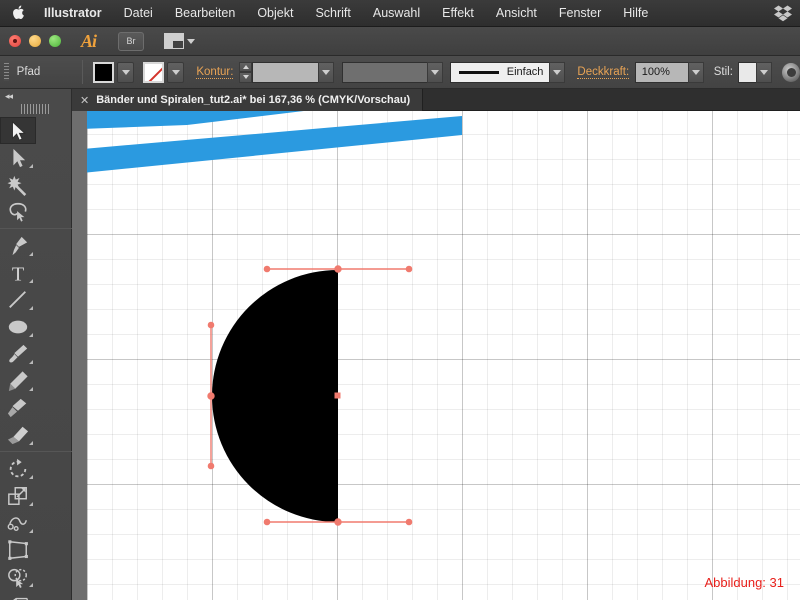 The height and width of the screenshot is (600, 800). I want to click on menubar-item-schrift: Schrift, so click(332, 13).